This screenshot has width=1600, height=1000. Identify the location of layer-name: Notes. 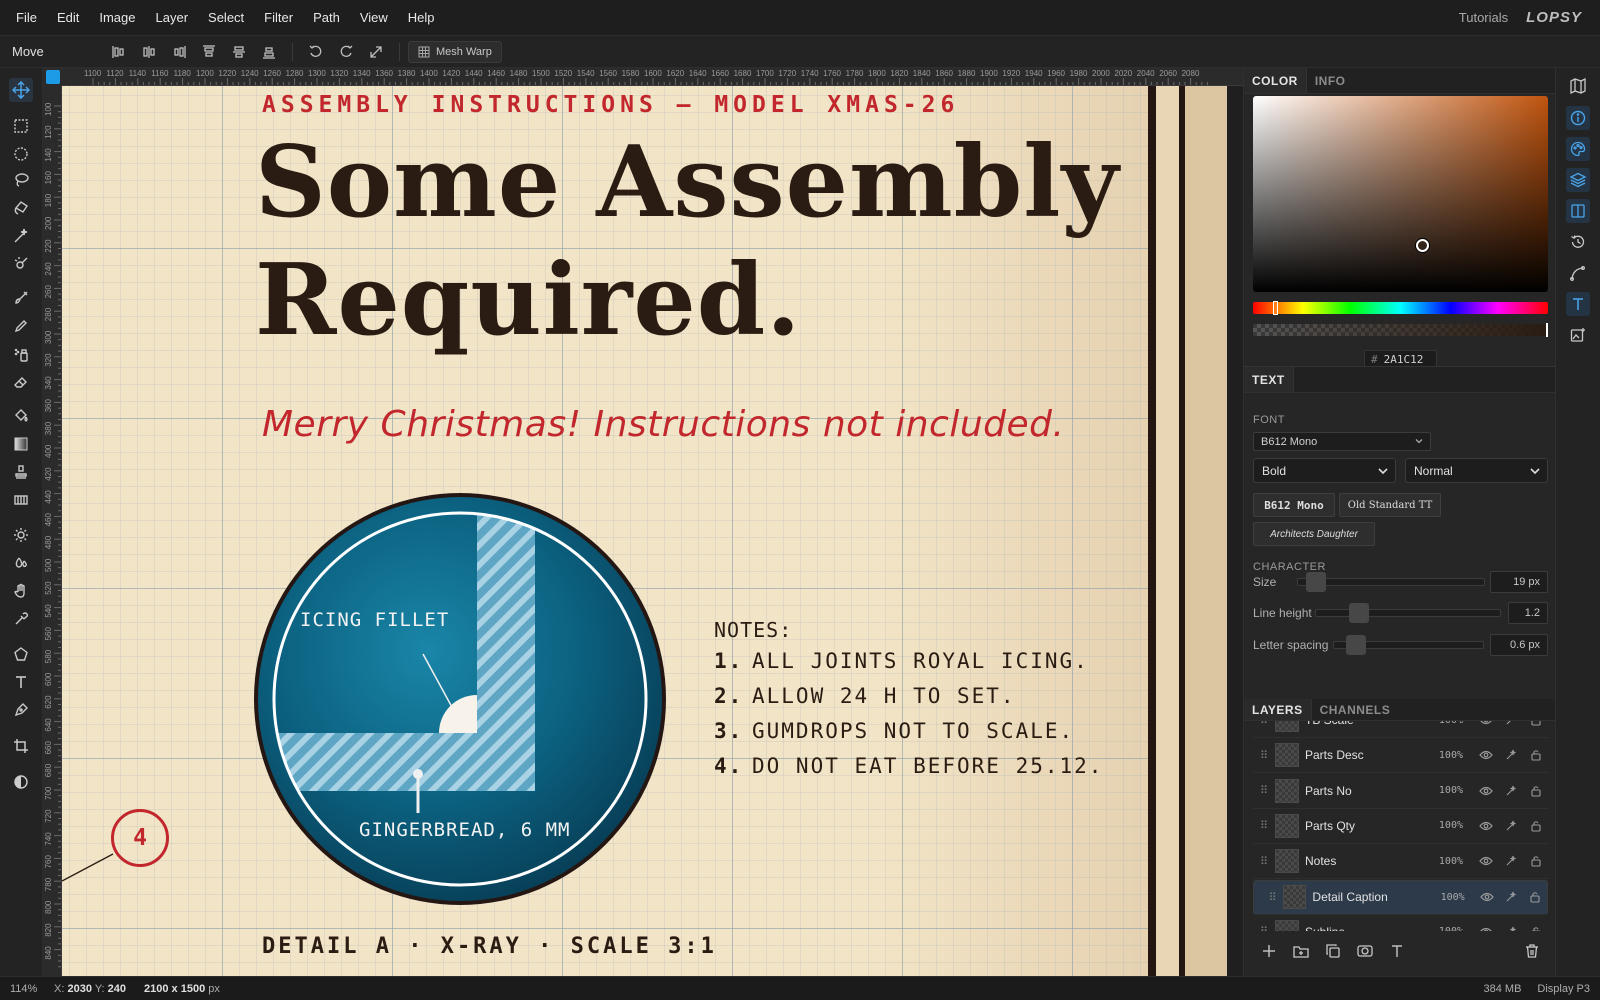
(1364, 861).